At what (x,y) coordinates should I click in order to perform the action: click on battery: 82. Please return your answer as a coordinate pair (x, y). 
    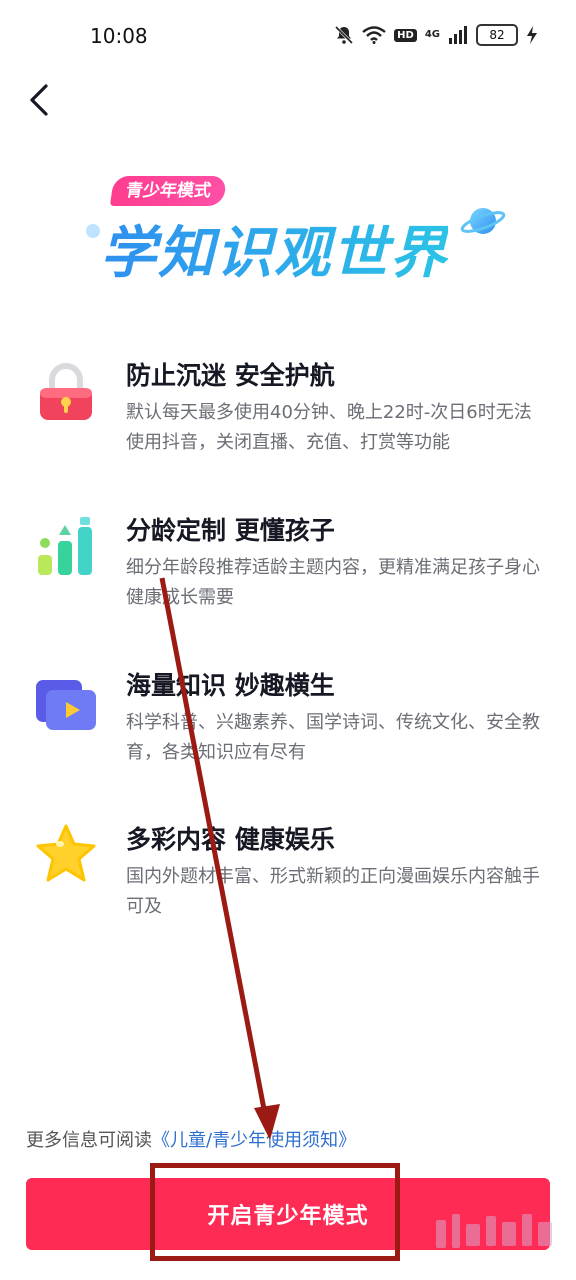
    Looking at the image, I should click on (497, 35).